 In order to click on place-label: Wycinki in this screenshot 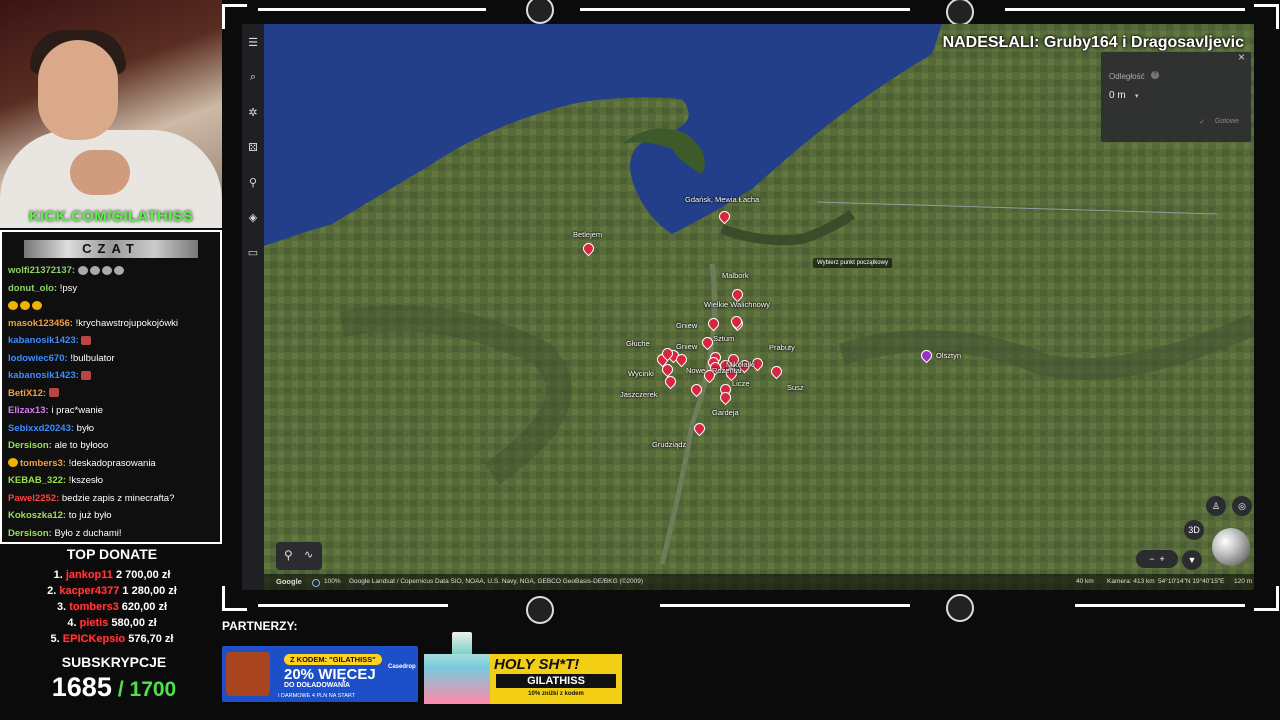, I will do `click(641, 373)`.